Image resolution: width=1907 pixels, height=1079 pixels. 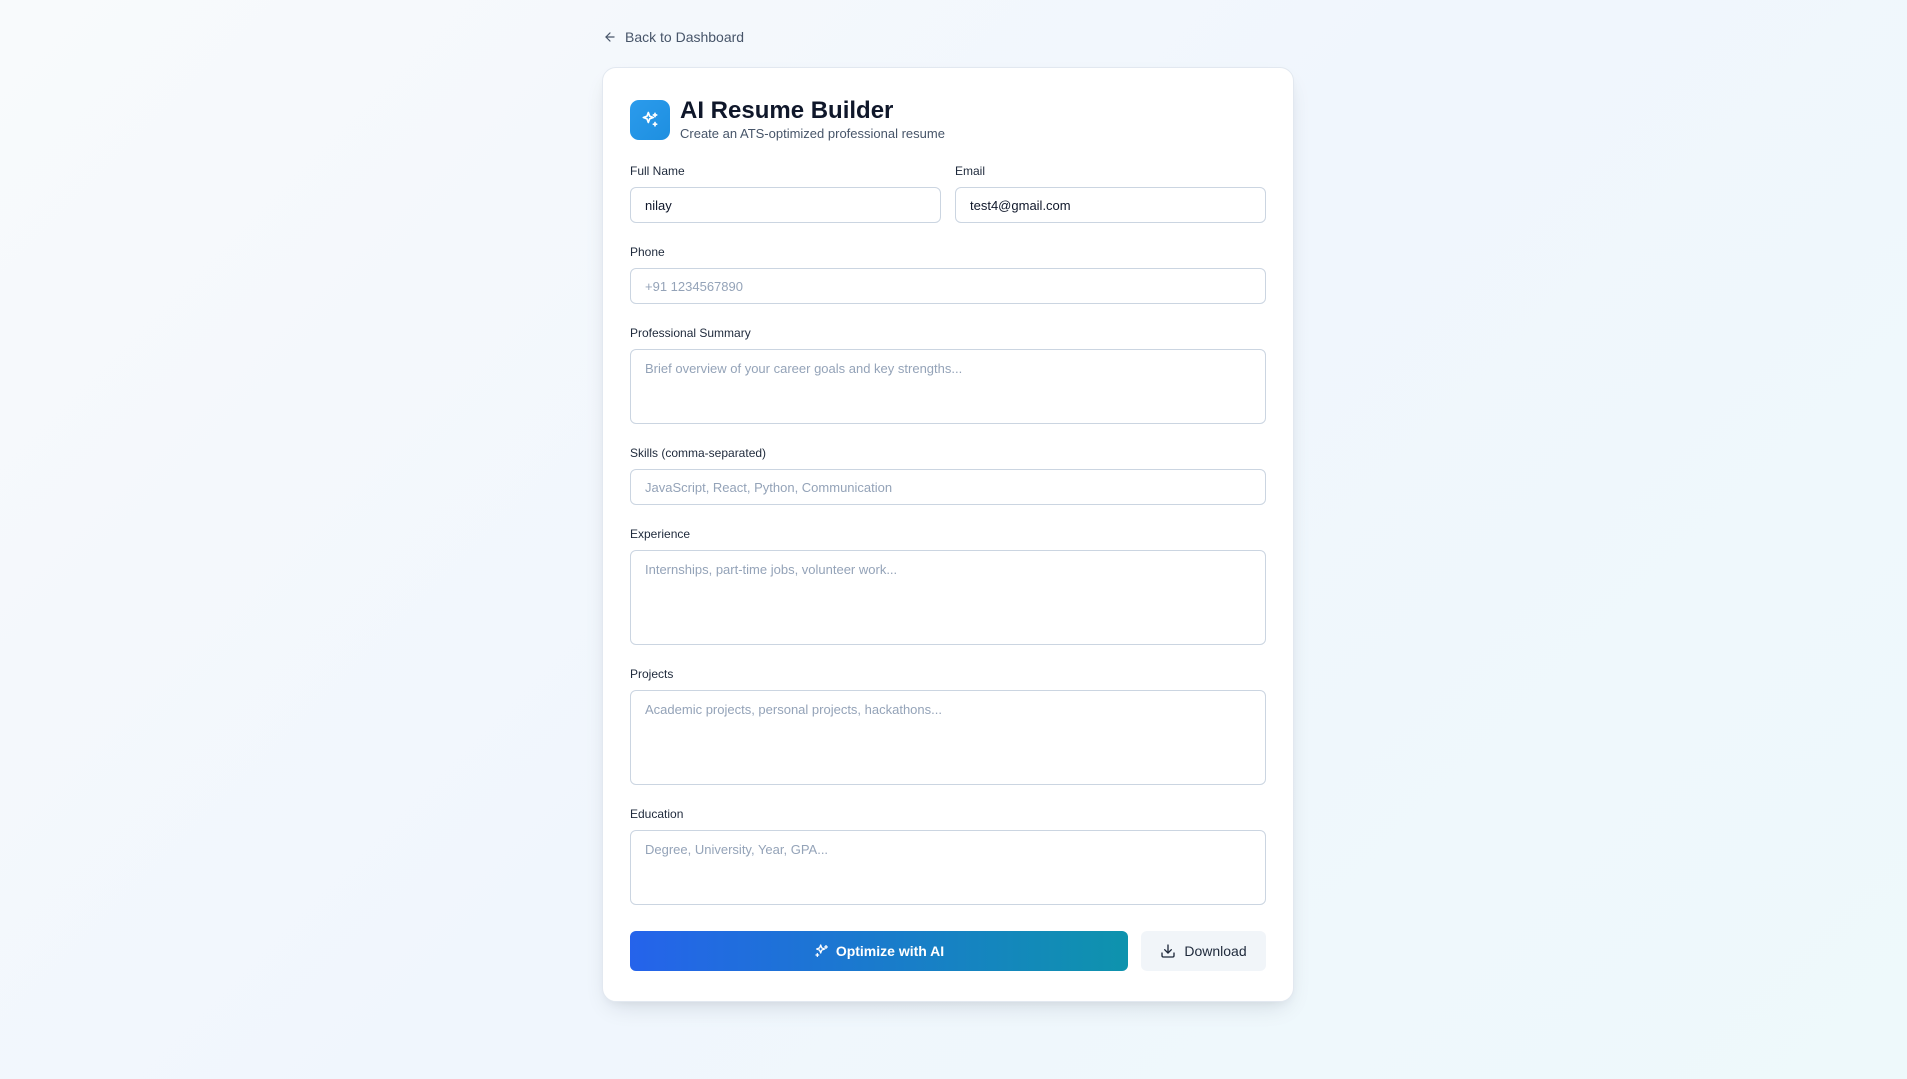 What do you see at coordinates (690, 333) in the screenshot?
I see `summary-label: Professional Summary` at bounding box center [690, 333].